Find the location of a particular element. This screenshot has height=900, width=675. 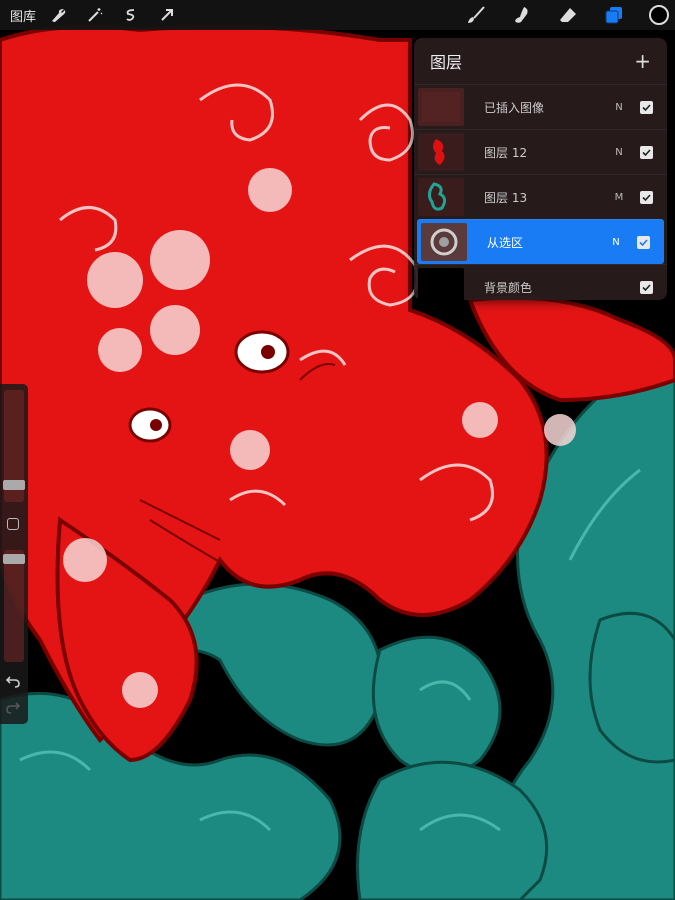

magic-wand-icon is located at coordinates (95, 15).